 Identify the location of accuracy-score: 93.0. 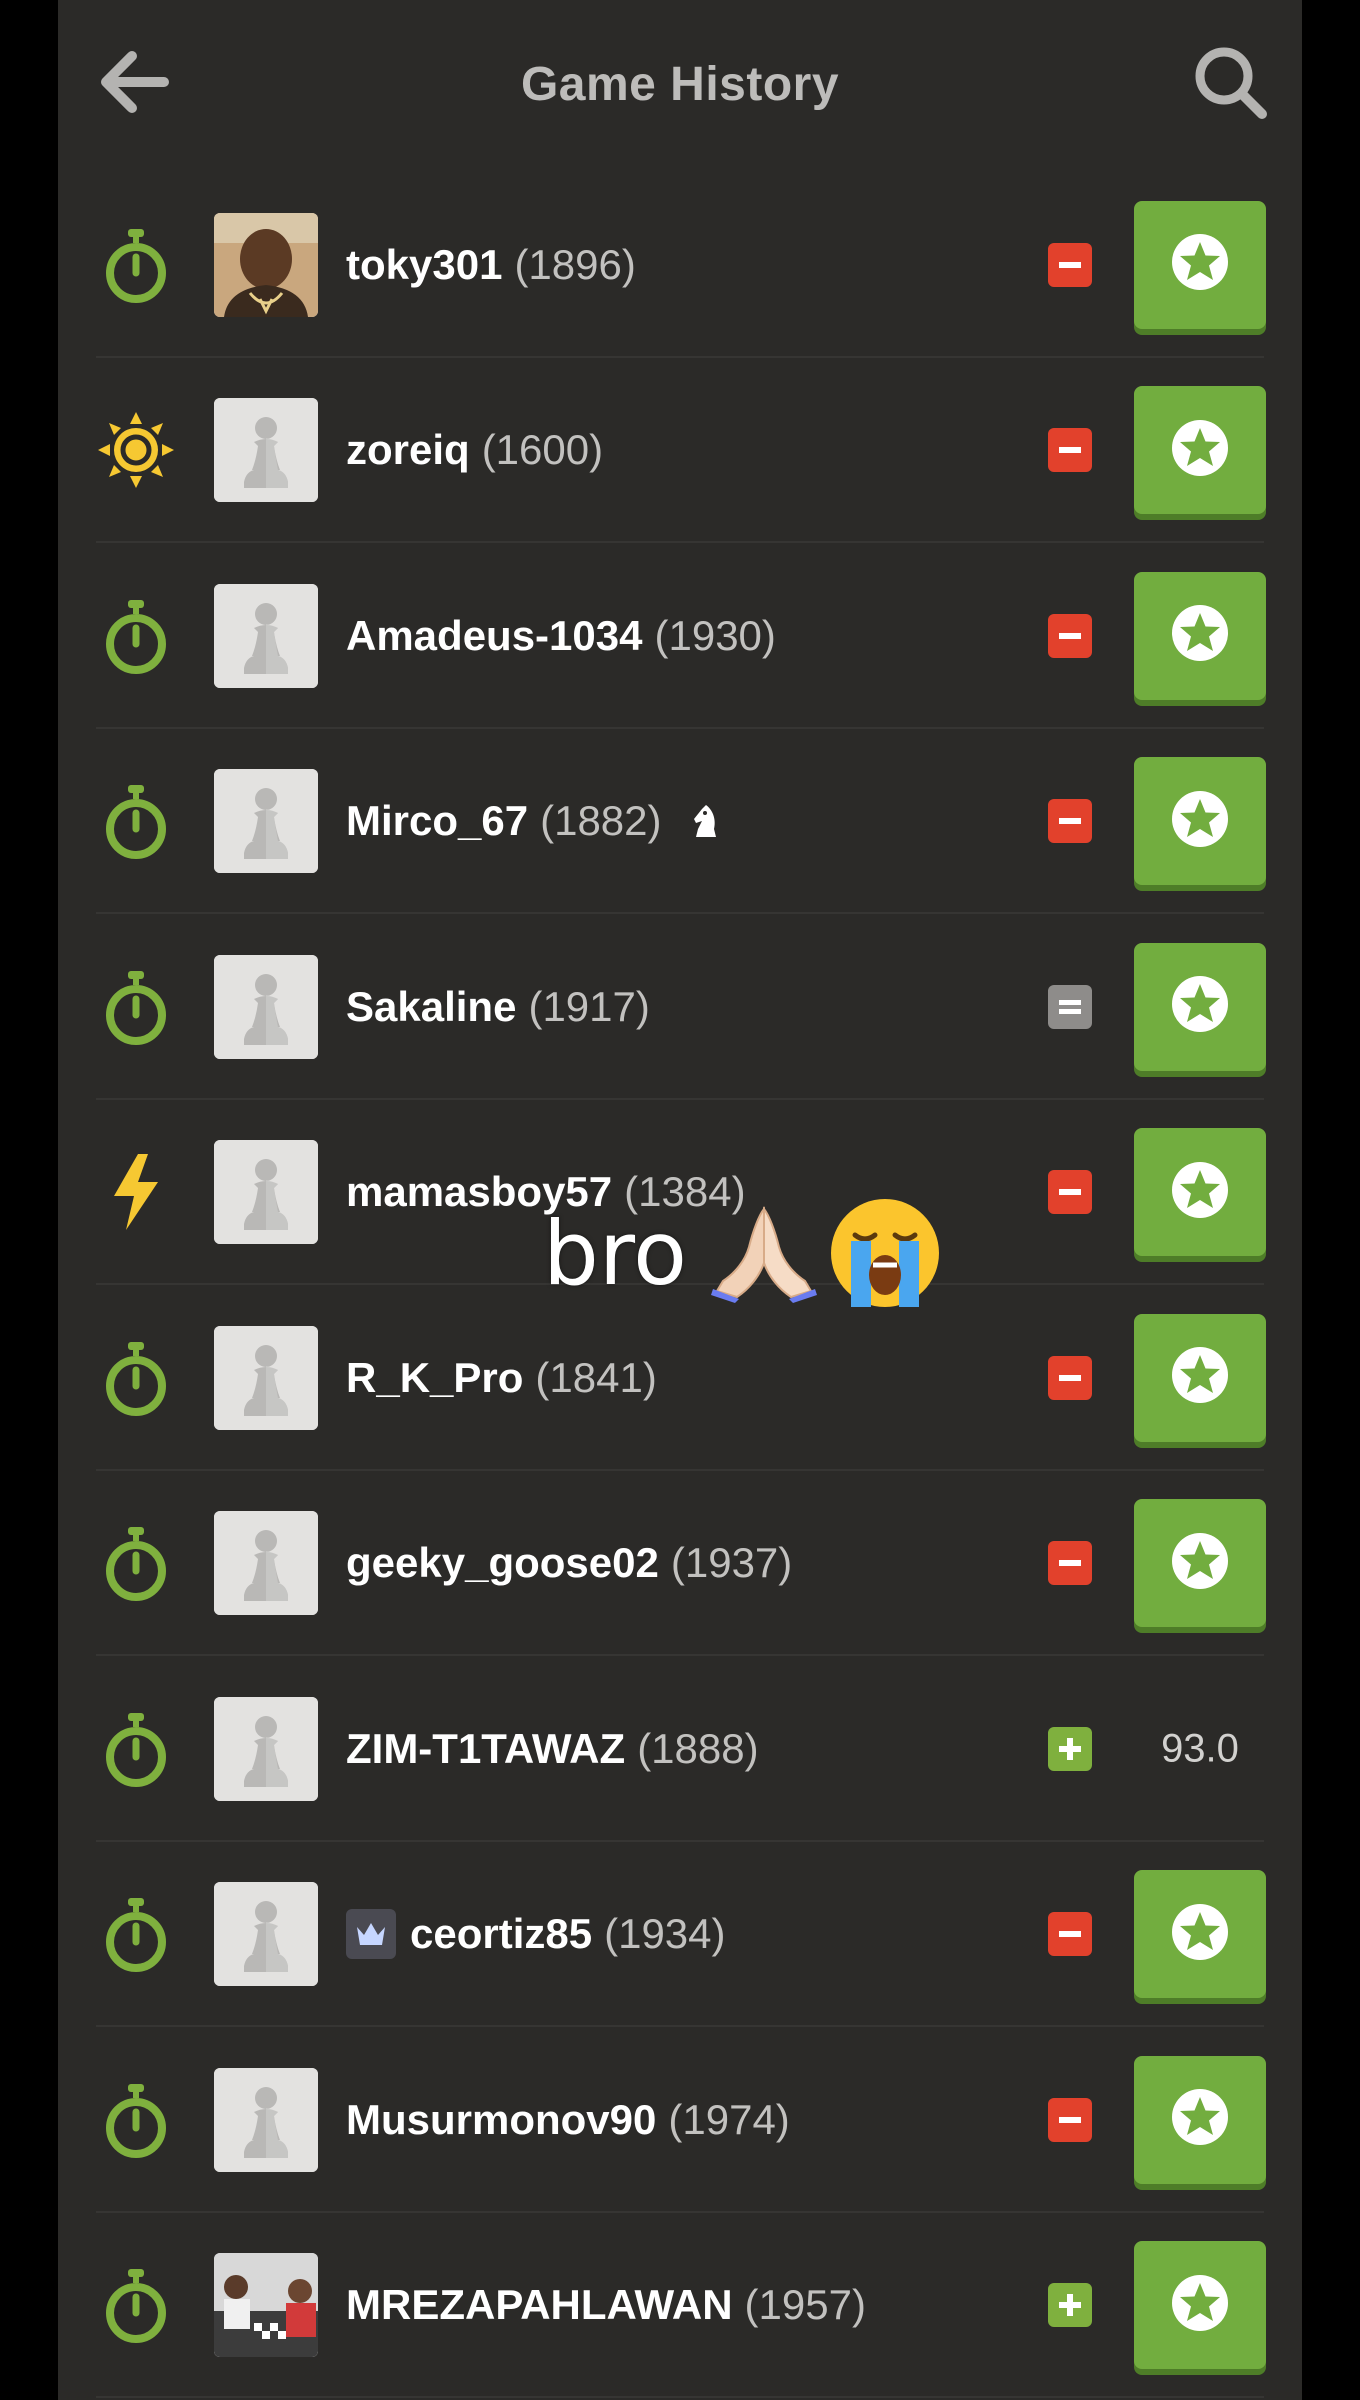
(1200, 1748).